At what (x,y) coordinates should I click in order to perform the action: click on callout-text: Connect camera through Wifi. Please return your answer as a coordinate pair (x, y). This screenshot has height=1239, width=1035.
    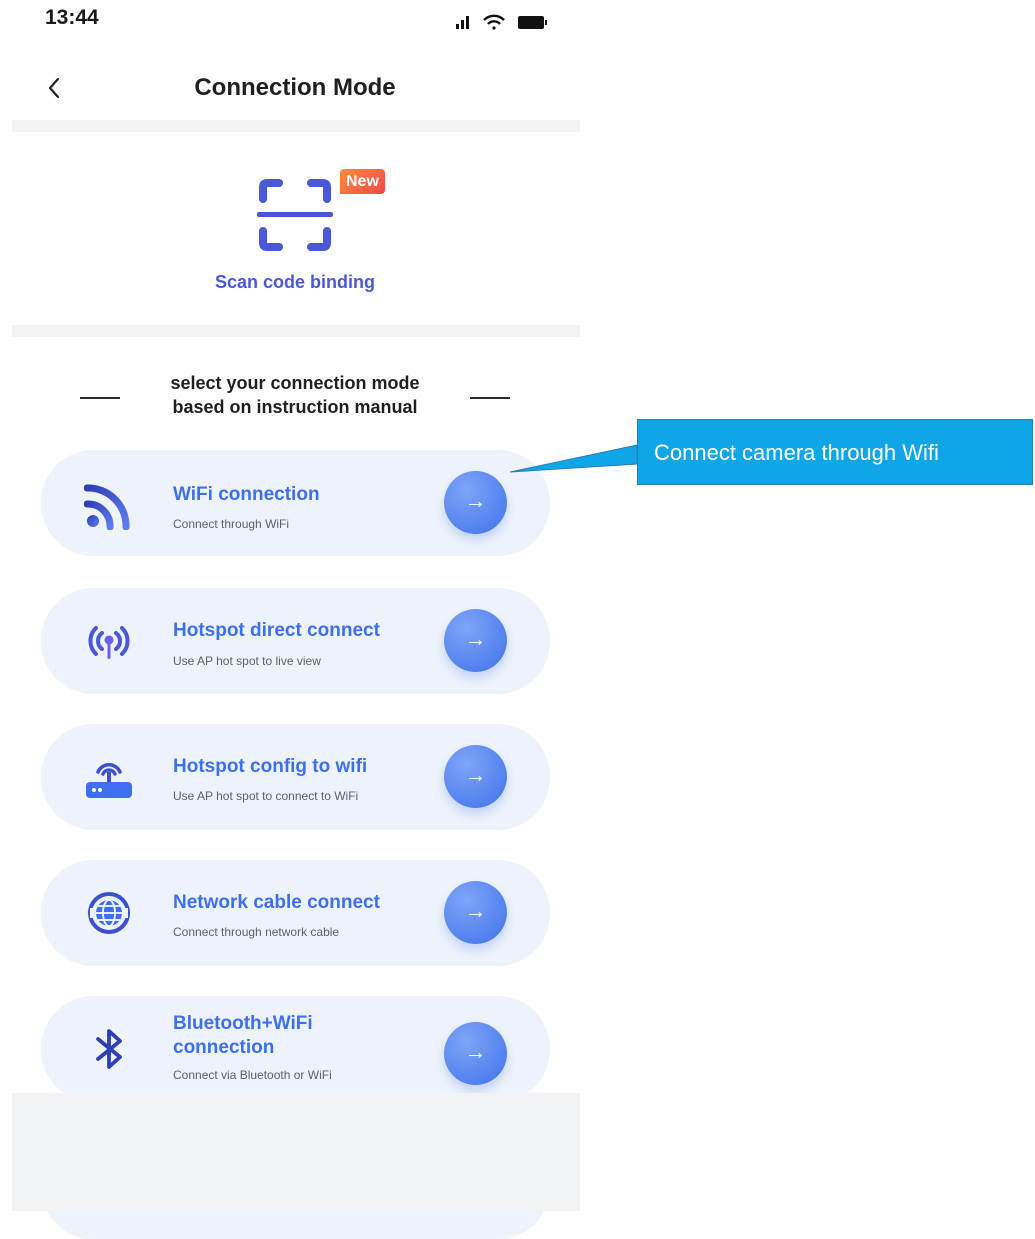
    Looking at the image, I should click on (796, 452).